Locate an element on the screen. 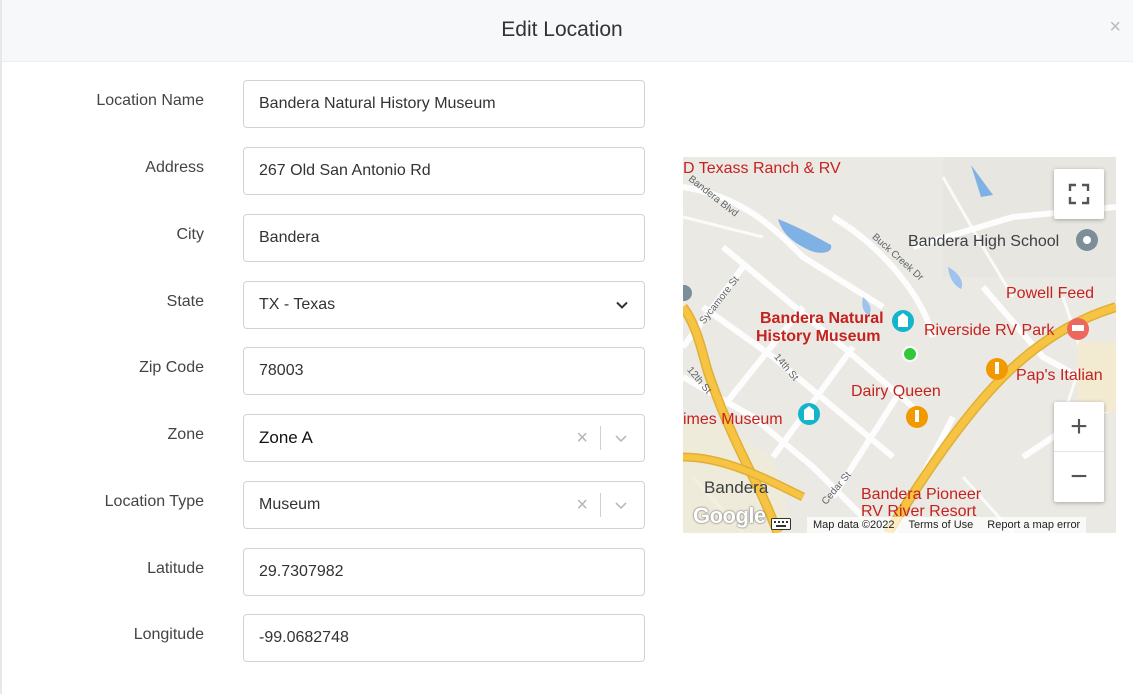 The height and width of the screenshot is (694, 1133). address-row: Address 267 Old San Antonio Rd is located at coordinates (332, 171).